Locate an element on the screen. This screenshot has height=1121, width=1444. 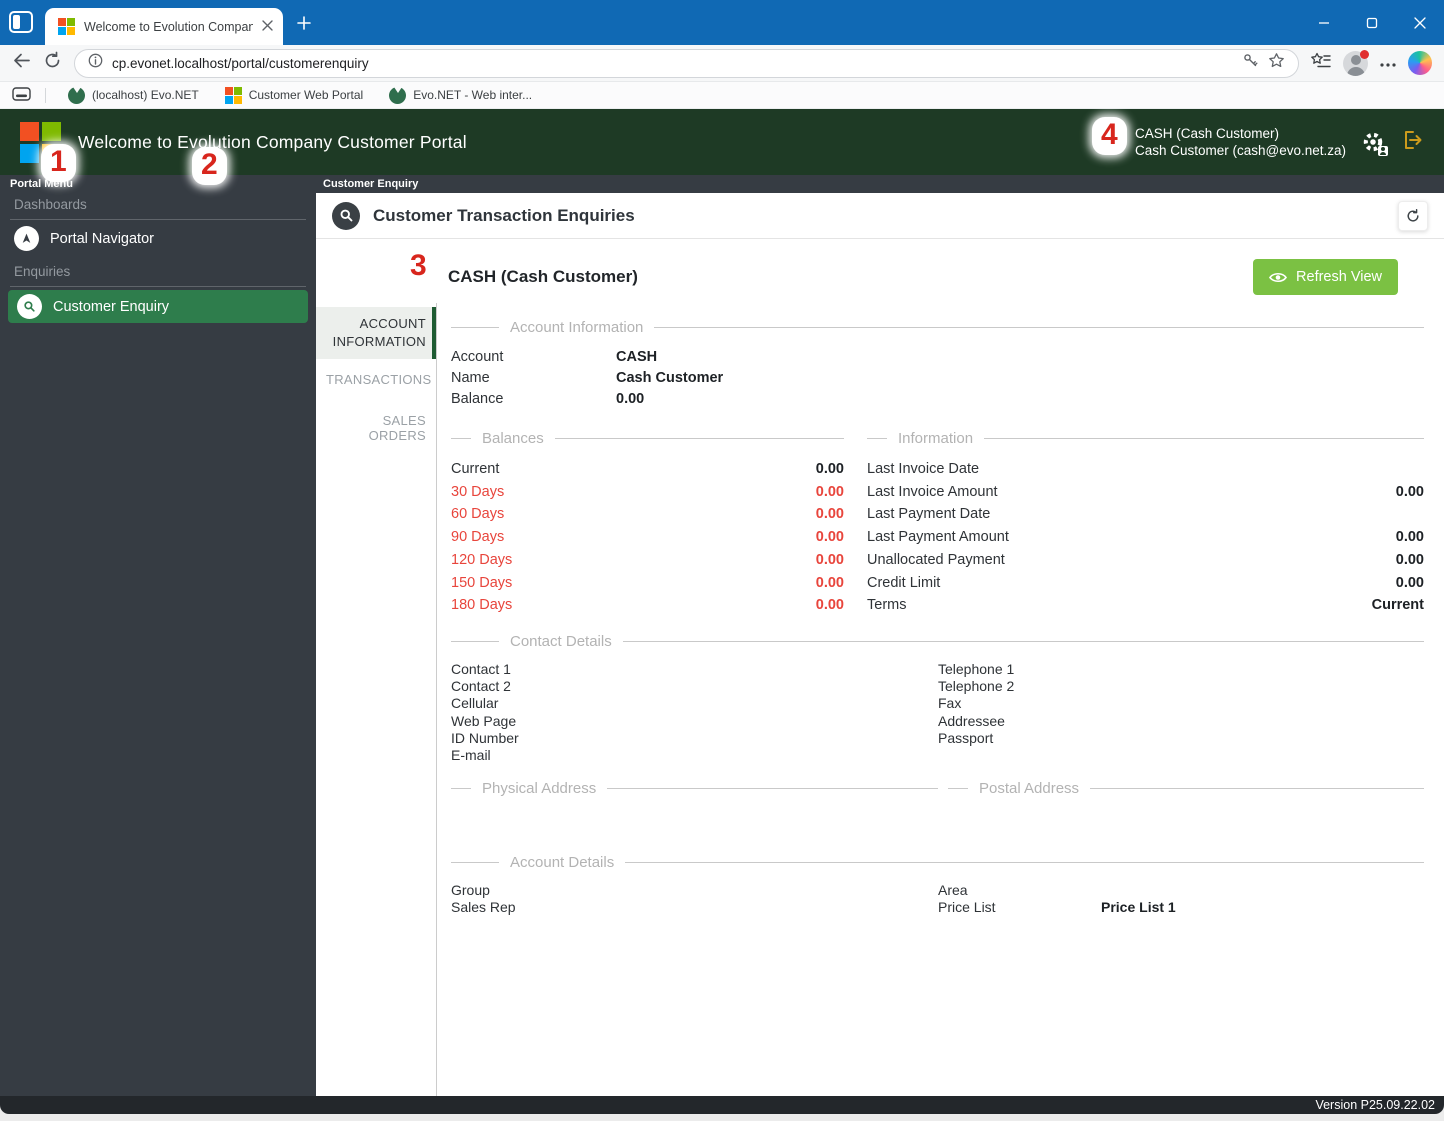
tab-close-icon is located at coordinates (267, 27).